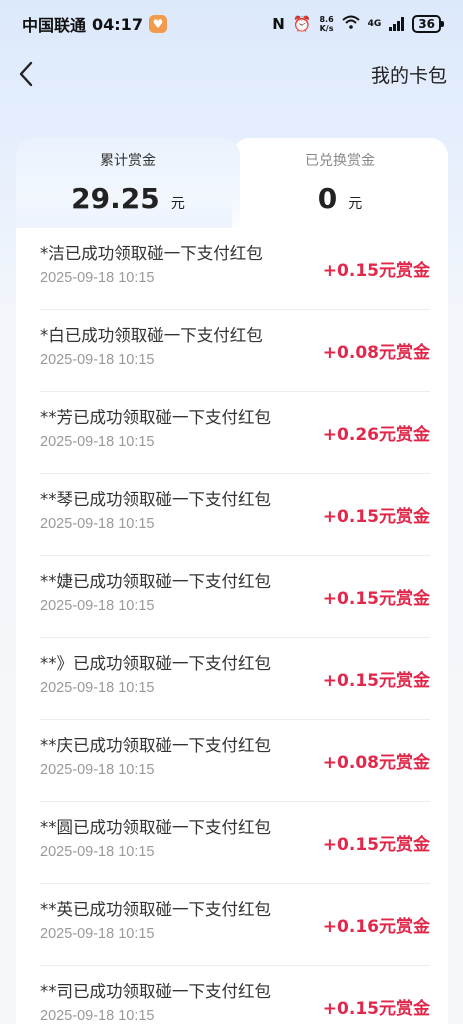  Describe the element at coordinates (155, 827) in the screenshot. I see `record-title: **圆已成功领取碰一下支付红包` at that location.